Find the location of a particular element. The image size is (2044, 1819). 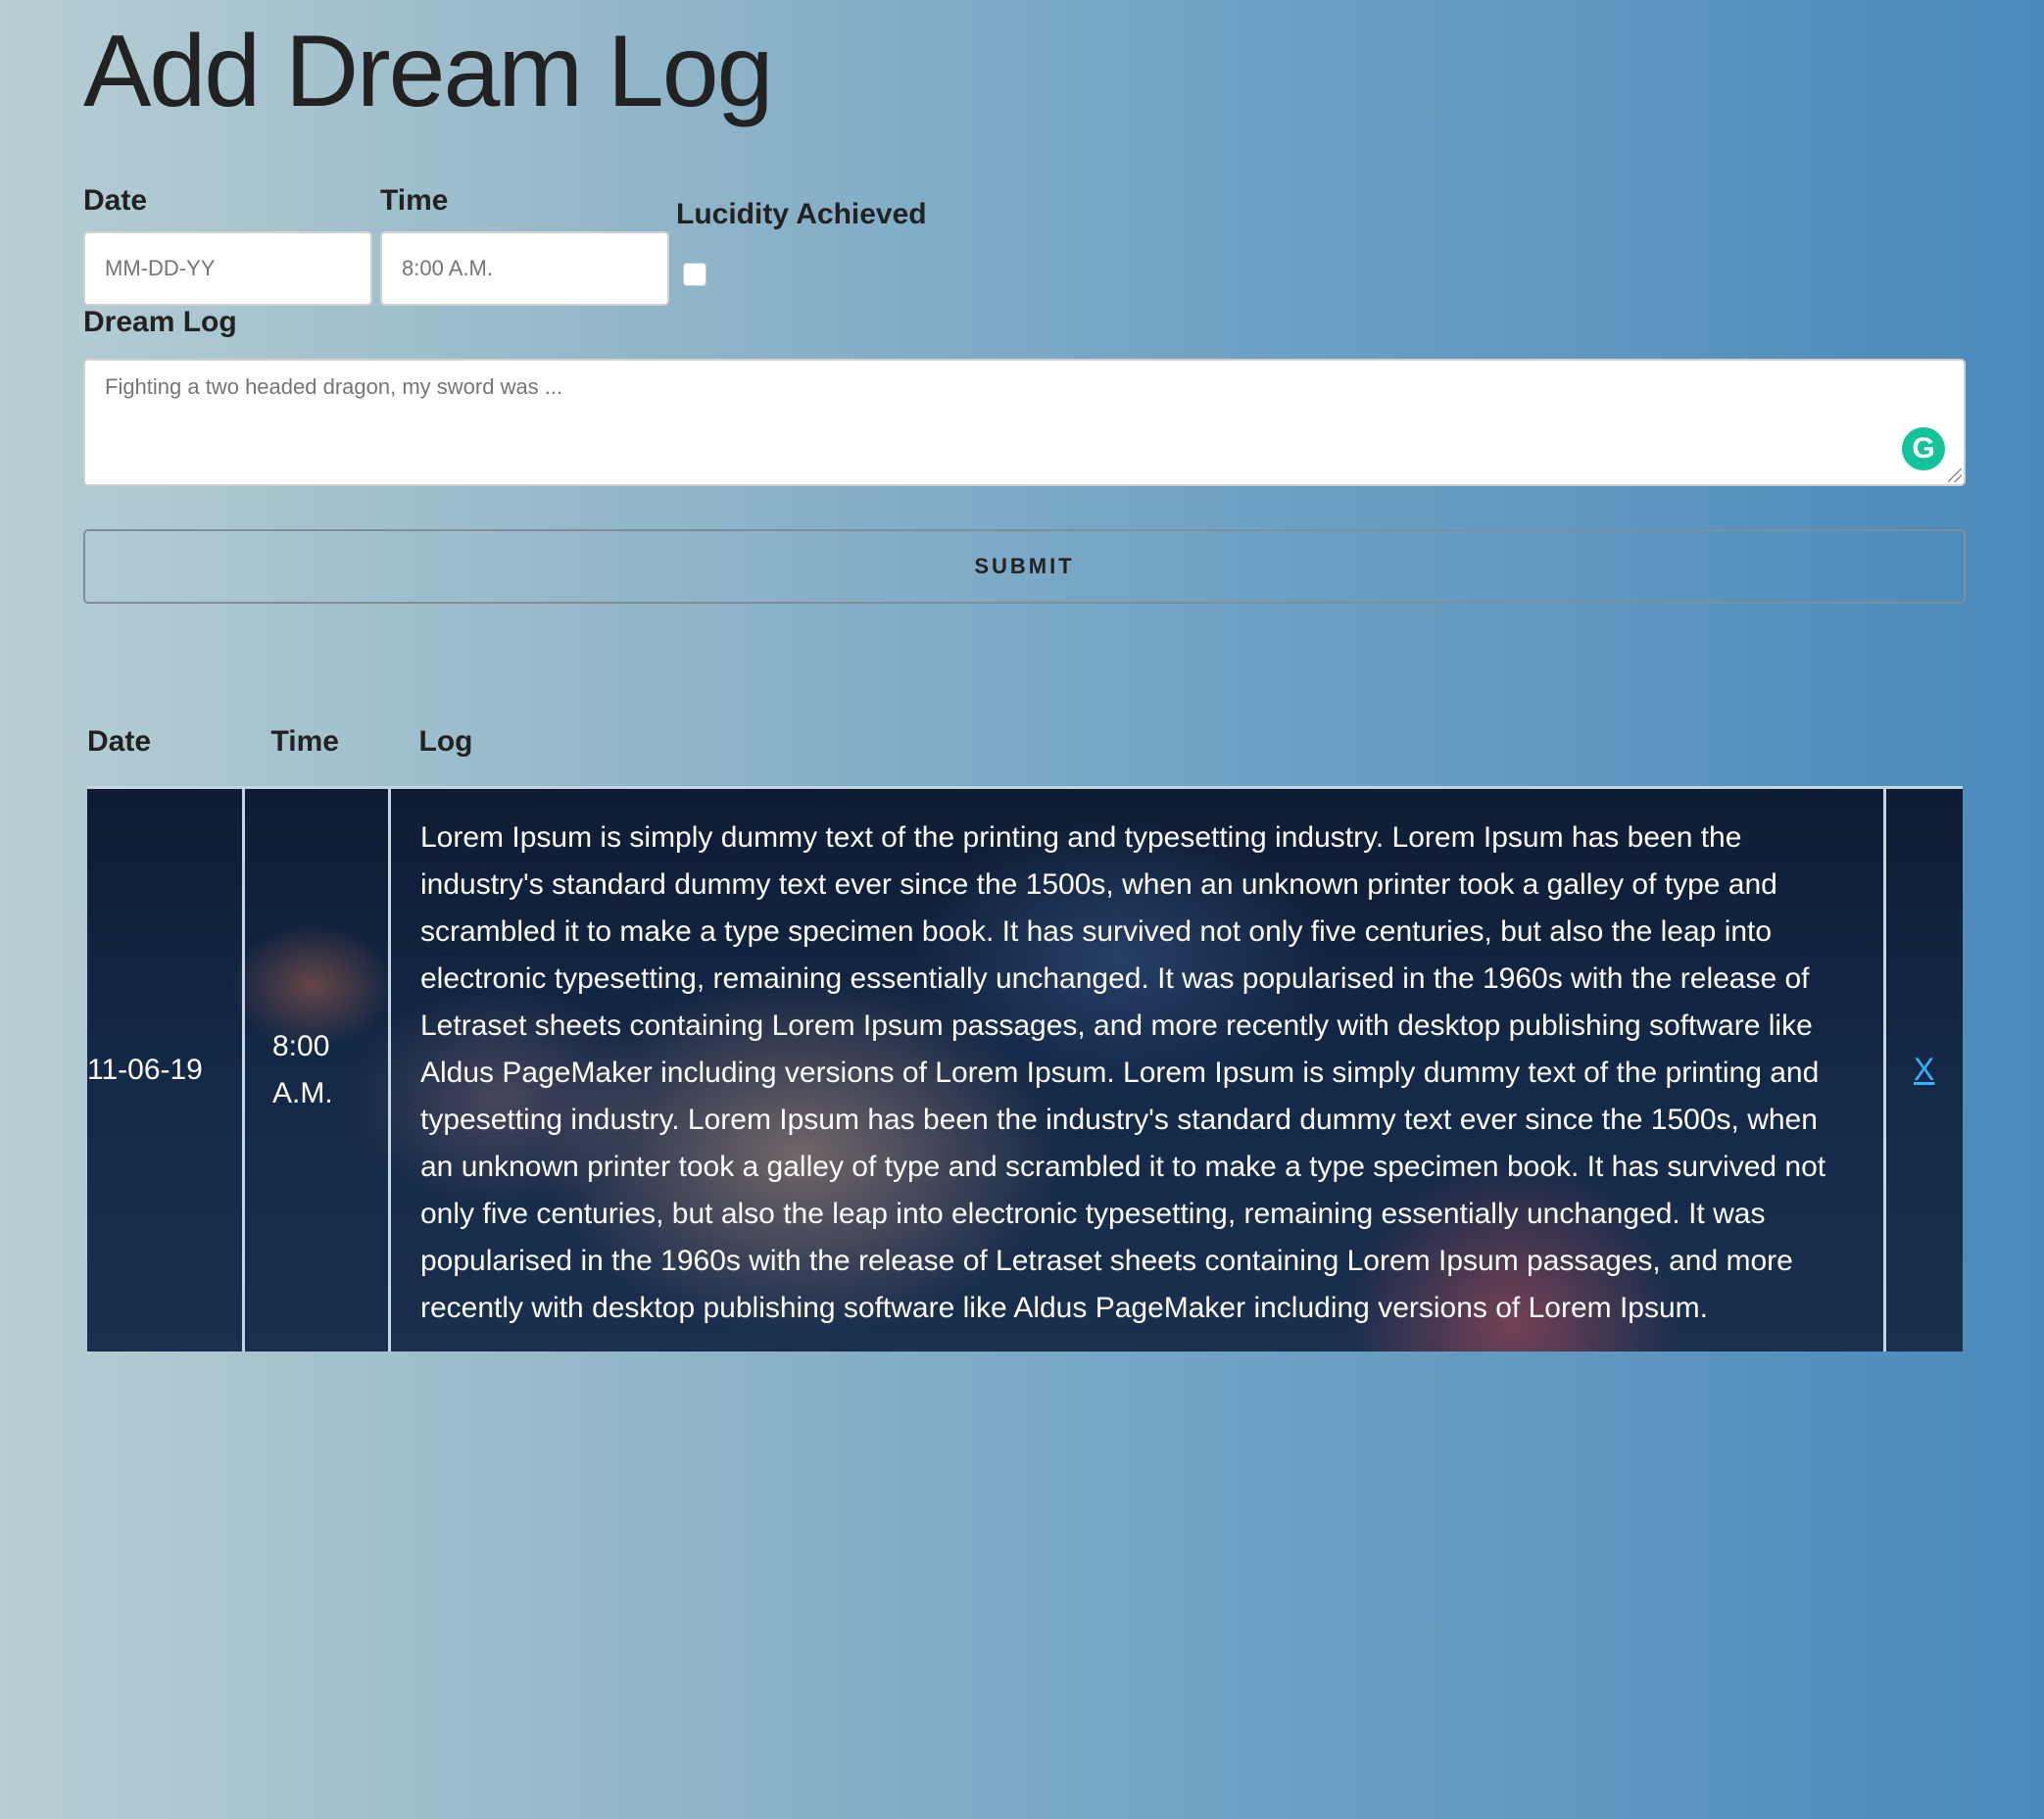

dream-log-textarea is located at coordinates (1025, 422).